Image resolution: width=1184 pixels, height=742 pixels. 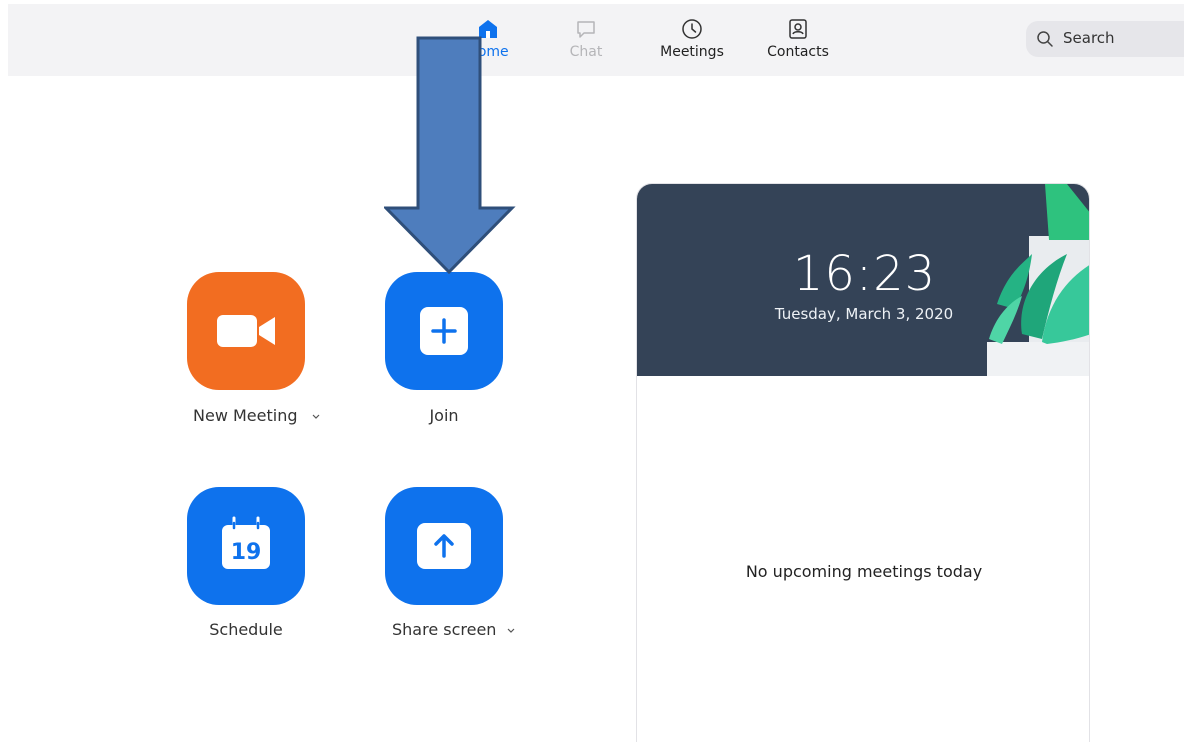 I want to click on join-label: Join, so click(x=444, y=415).